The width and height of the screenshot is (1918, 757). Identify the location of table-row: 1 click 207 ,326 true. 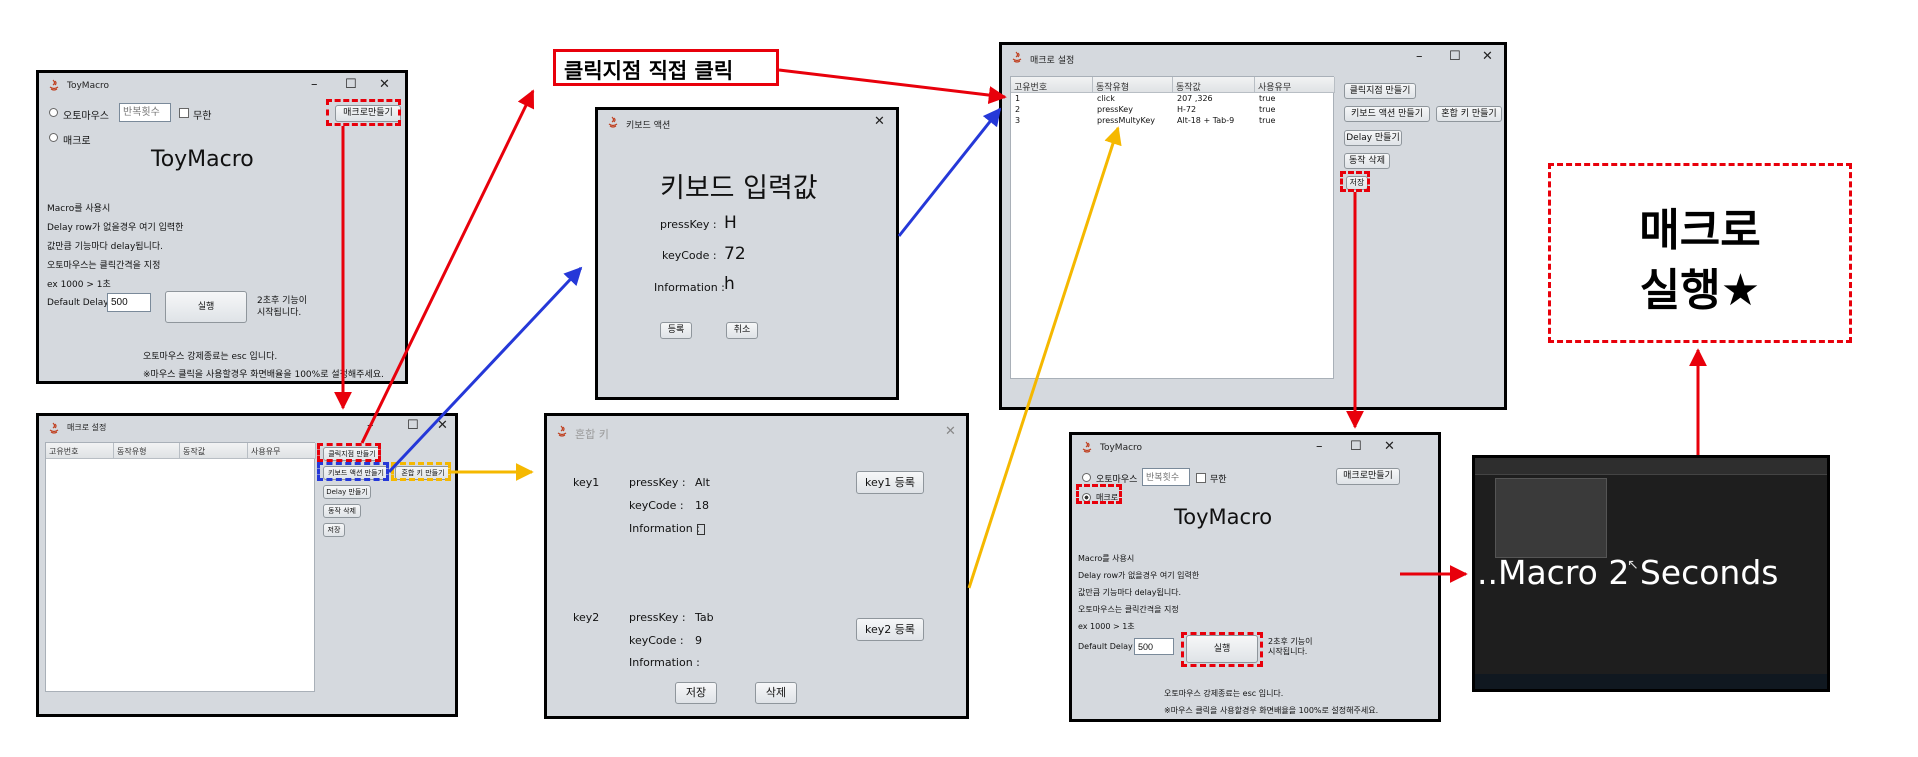
(1172, 98).